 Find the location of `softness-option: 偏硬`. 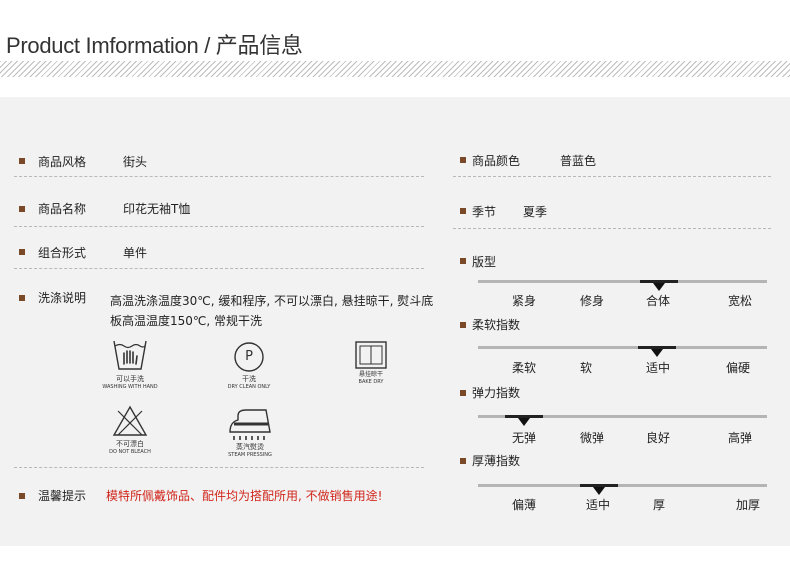

softness-option: 偏硬 is located at coordinates (738, 368).